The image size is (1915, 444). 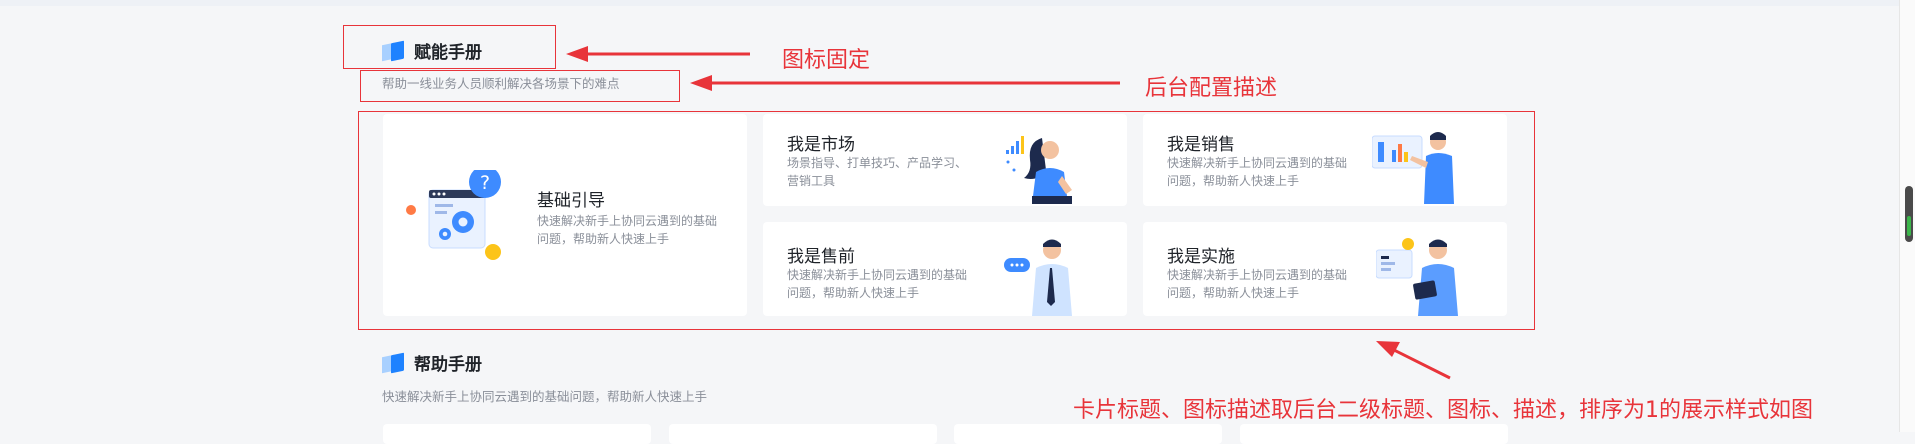 I want to click on vertical-scrollbar, so click(x=1907, y=216).